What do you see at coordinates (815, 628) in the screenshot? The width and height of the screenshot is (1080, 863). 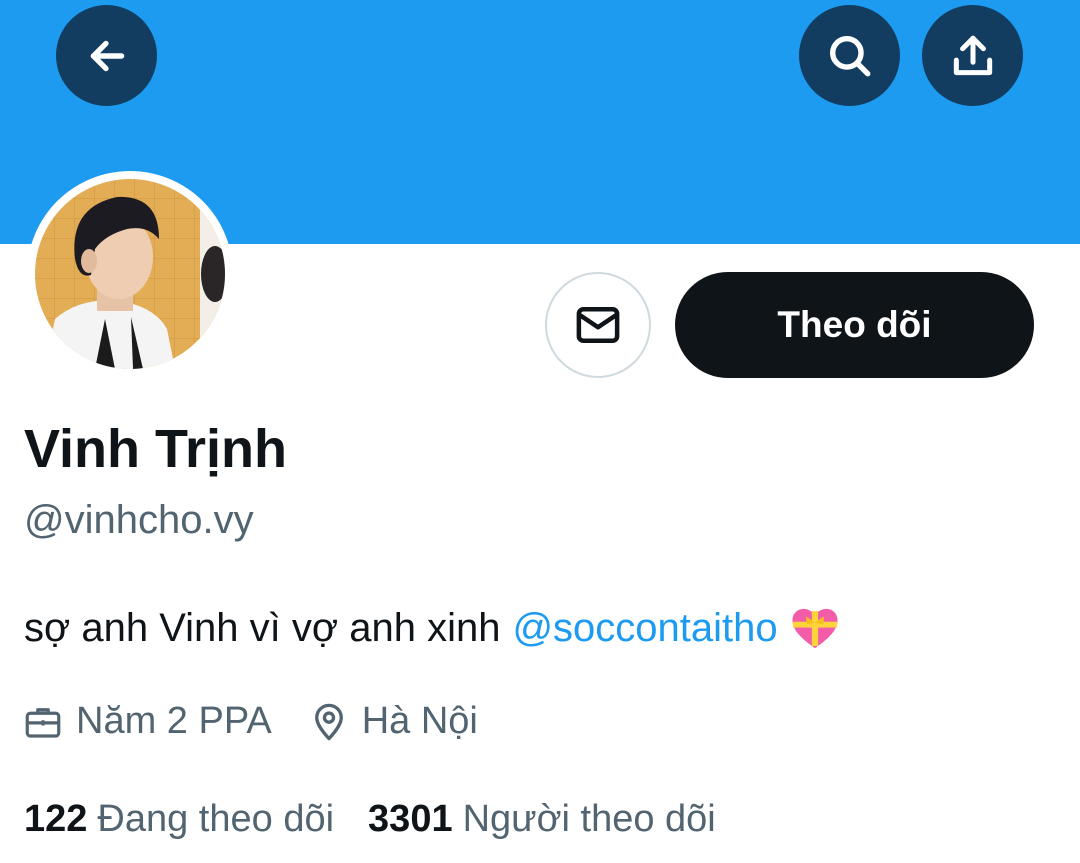 I see `heart-with-ribbon-icon` at bounding box center [815, 628].